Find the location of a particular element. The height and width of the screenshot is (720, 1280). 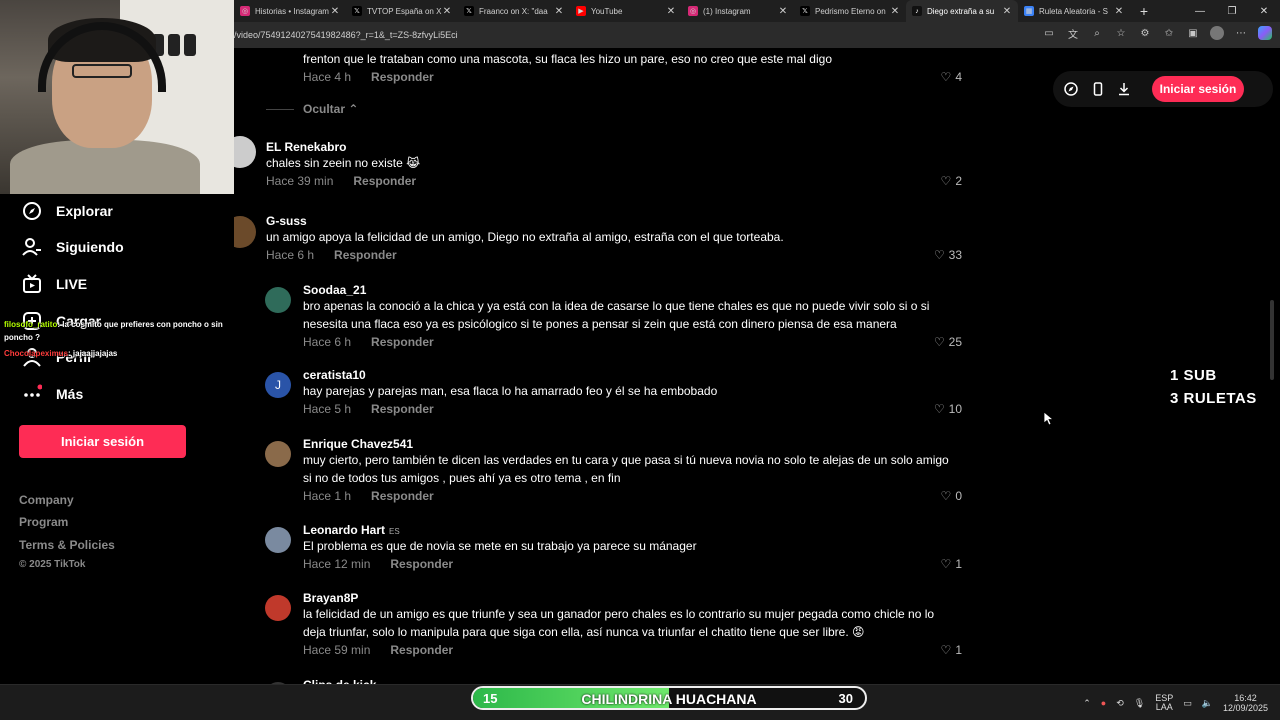

stream-goal-bar: 15 CHILINDRINA HUACHANA 30 is located at coordinates (669, 698).